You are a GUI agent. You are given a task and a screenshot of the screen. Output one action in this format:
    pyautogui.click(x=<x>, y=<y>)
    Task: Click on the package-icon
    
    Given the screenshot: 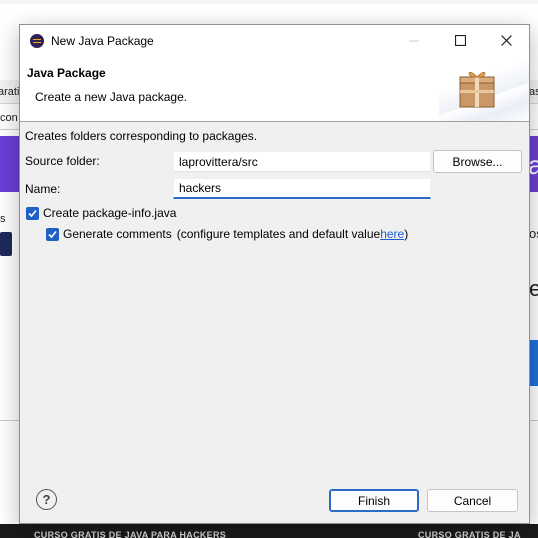 What is the action you would take?
    pyautogui.click(x=477, y=90)
    